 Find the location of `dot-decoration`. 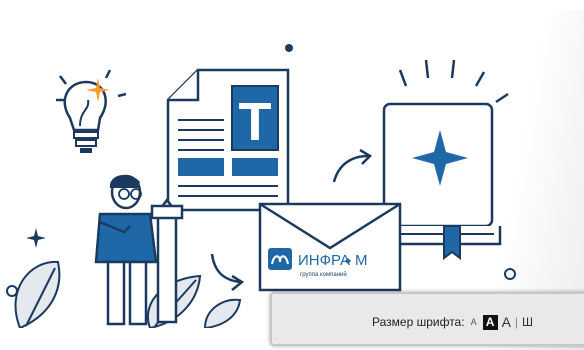

dot-decoration is located at coordinates (289, 48).